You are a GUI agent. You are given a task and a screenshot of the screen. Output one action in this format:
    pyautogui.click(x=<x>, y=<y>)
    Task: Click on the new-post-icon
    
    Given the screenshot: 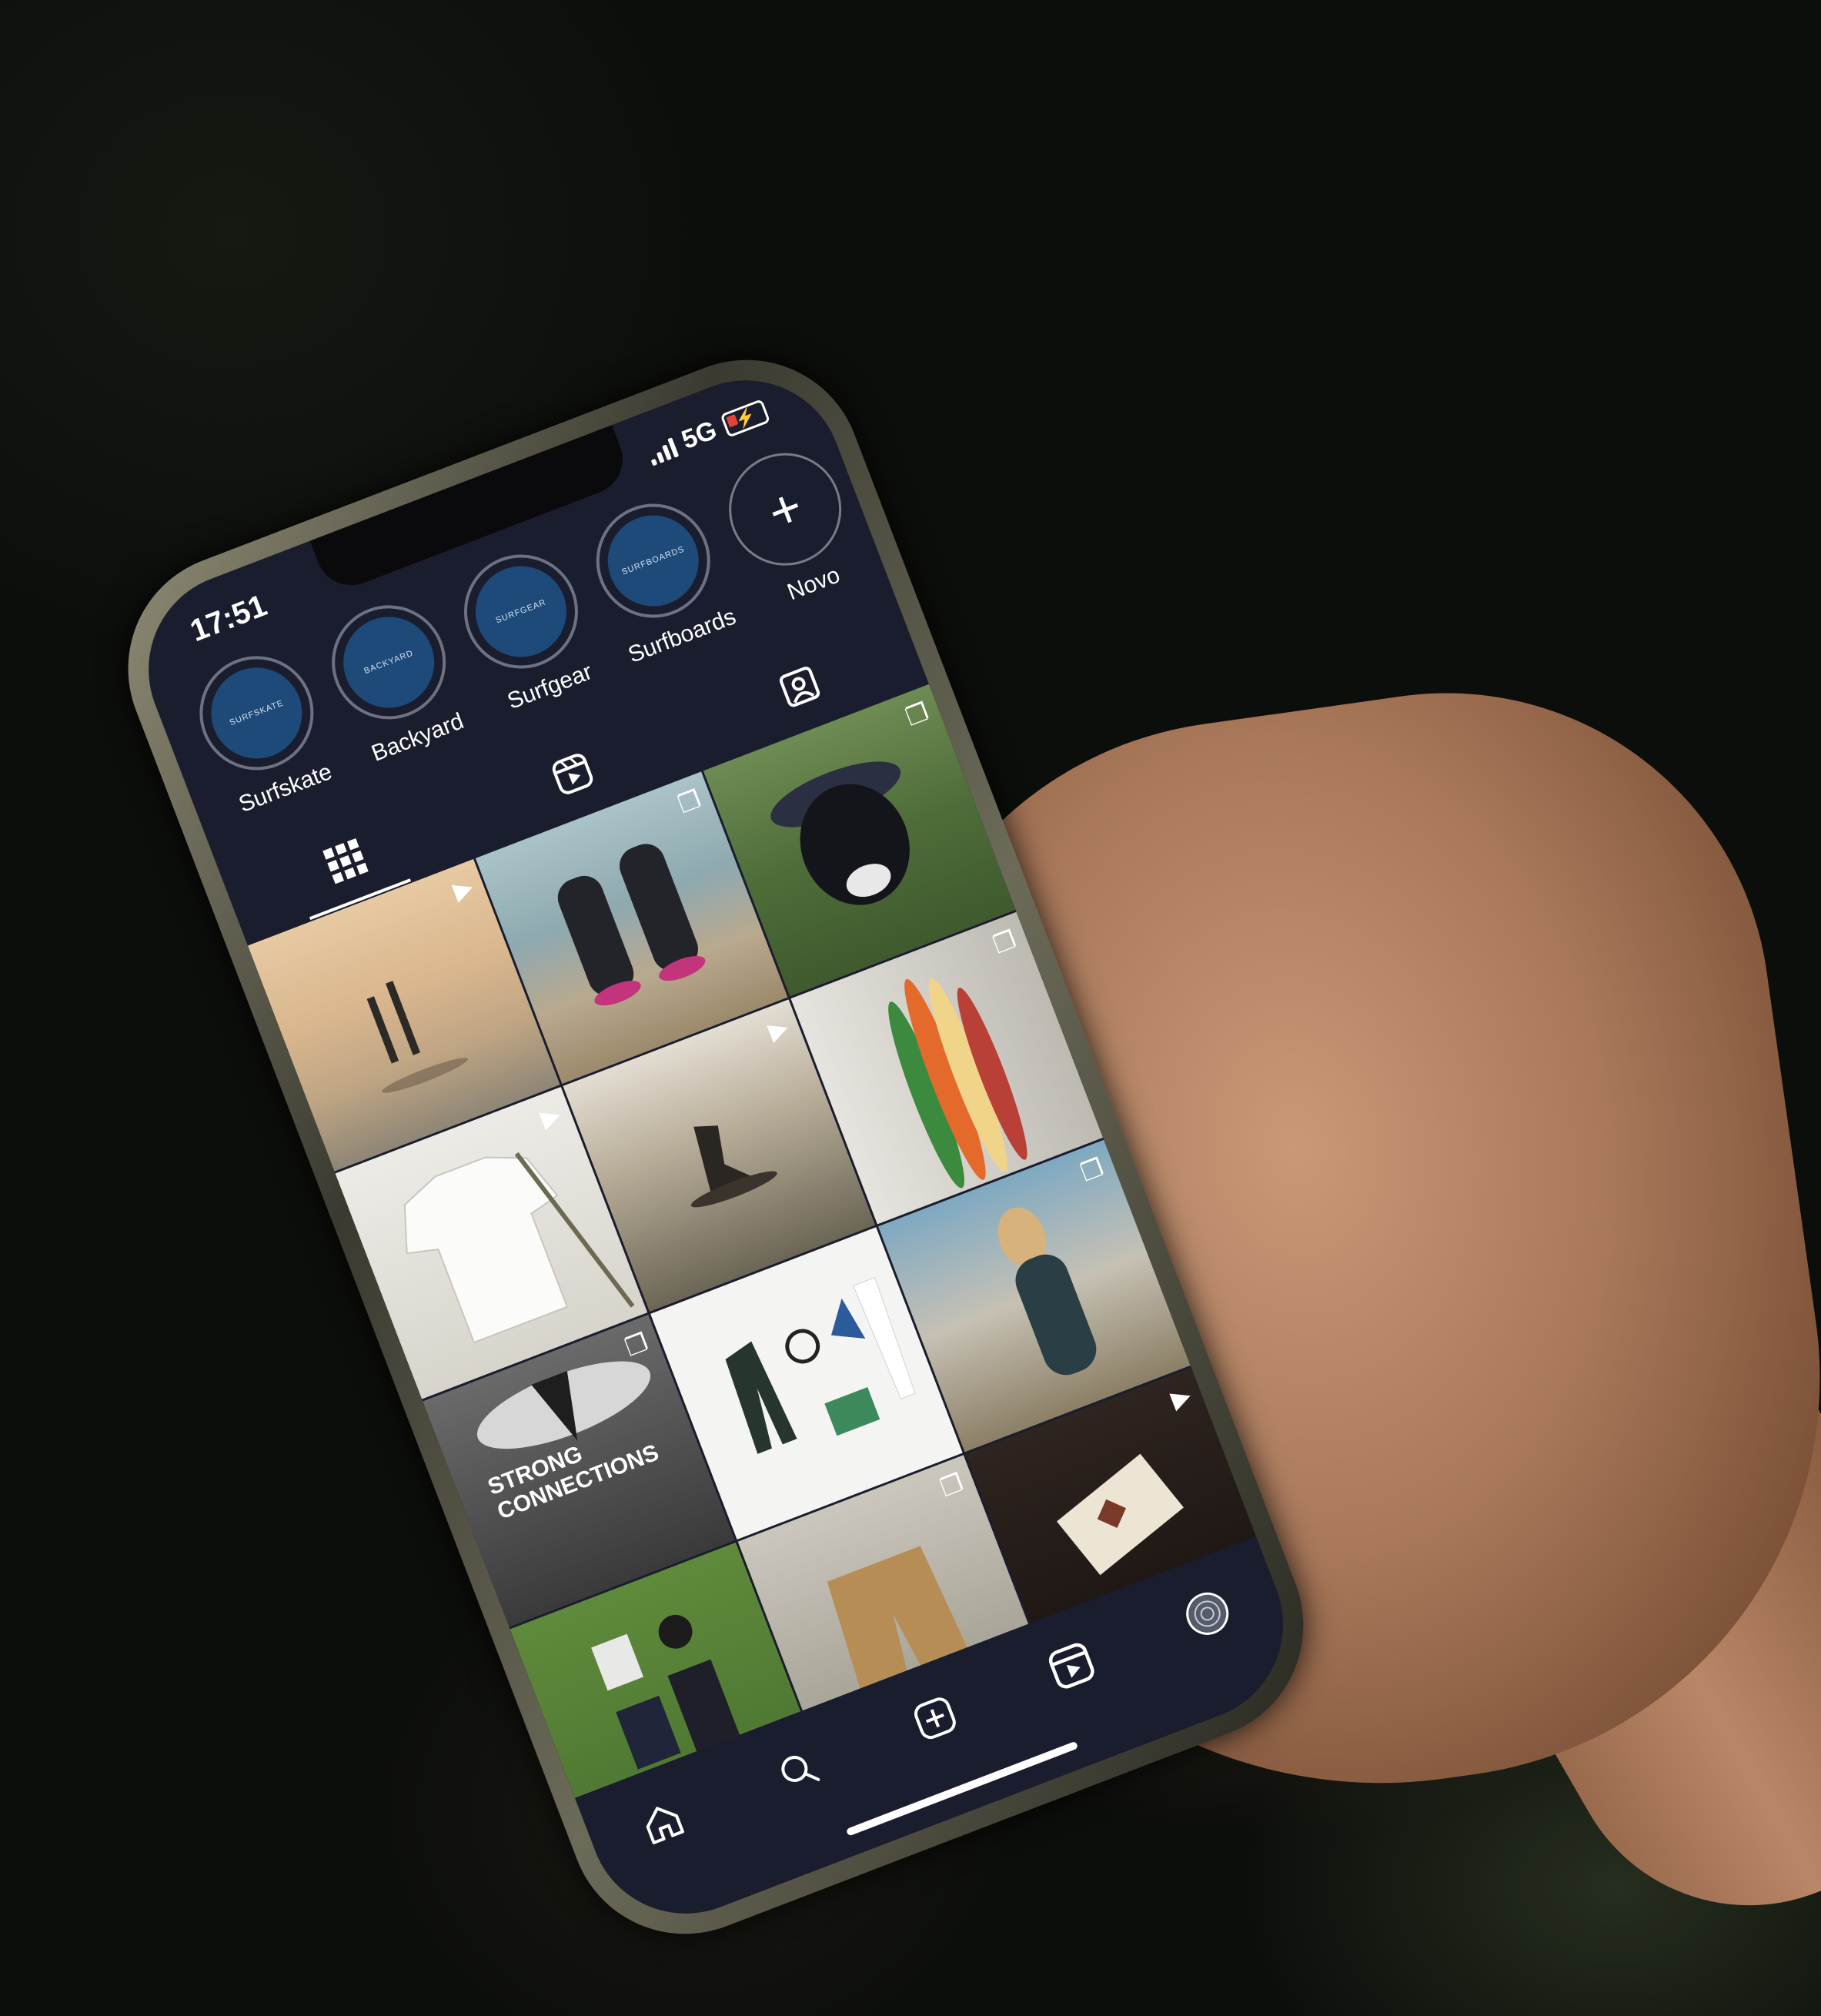 What is the action you would take?
    pyautogui.click(x=935, y=1718)
    